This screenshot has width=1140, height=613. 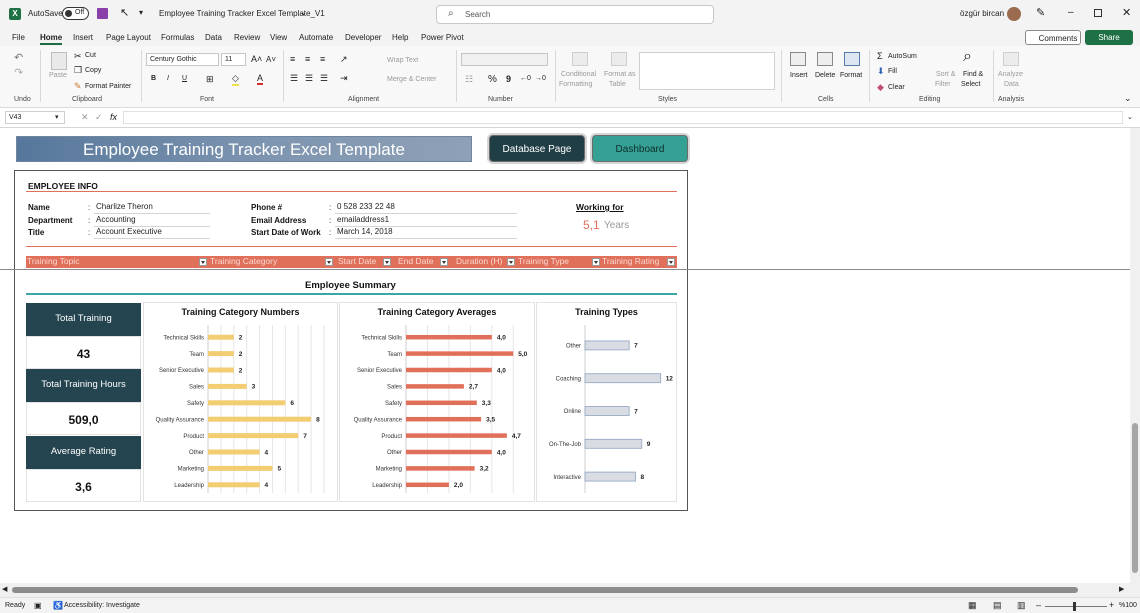 I want to click on increase-decimal-icon: ←0, so click(x=525, y=78).